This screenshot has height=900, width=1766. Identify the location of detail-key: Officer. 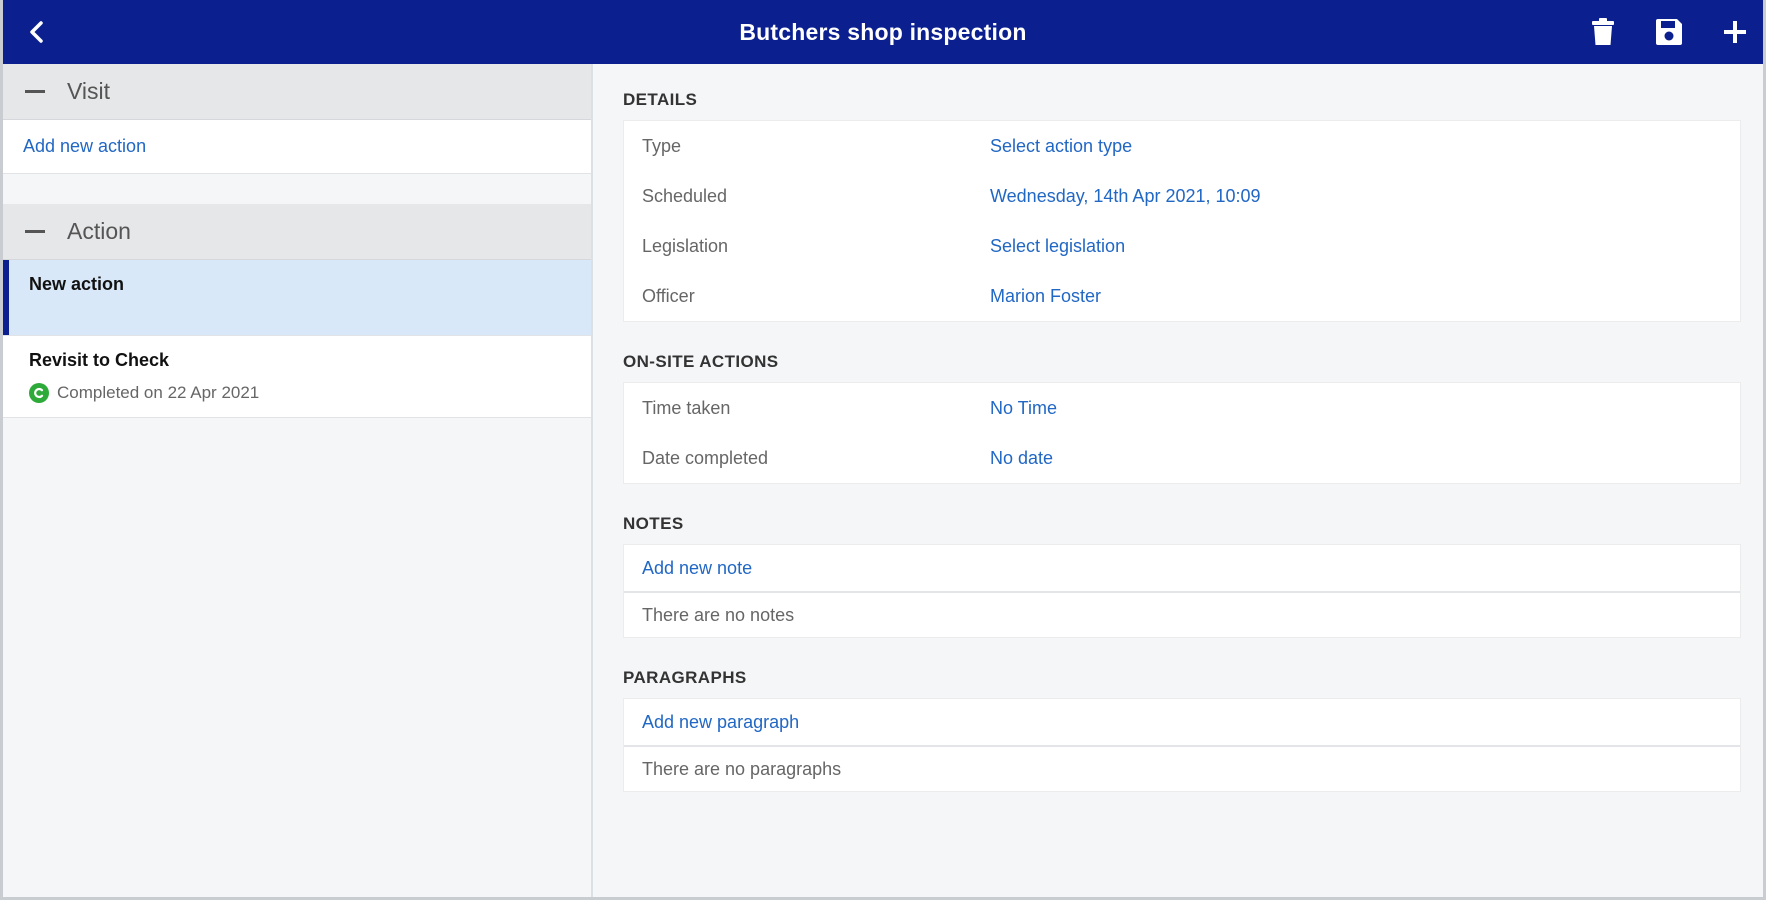
(668, 295).